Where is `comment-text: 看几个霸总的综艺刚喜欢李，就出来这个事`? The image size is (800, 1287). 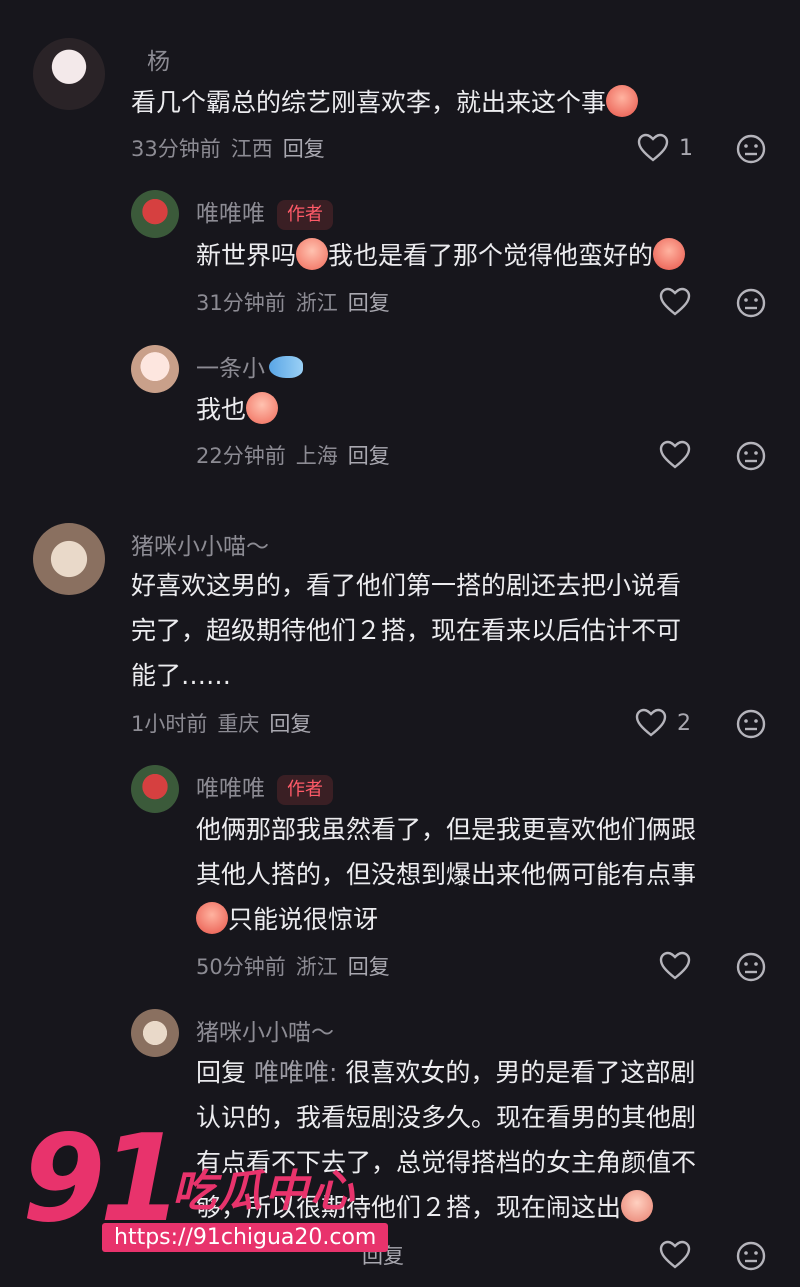 comment-text: 看几个霸总的综艺刚喜欢李，就出来这个事 is located at coordinates (385, 102).